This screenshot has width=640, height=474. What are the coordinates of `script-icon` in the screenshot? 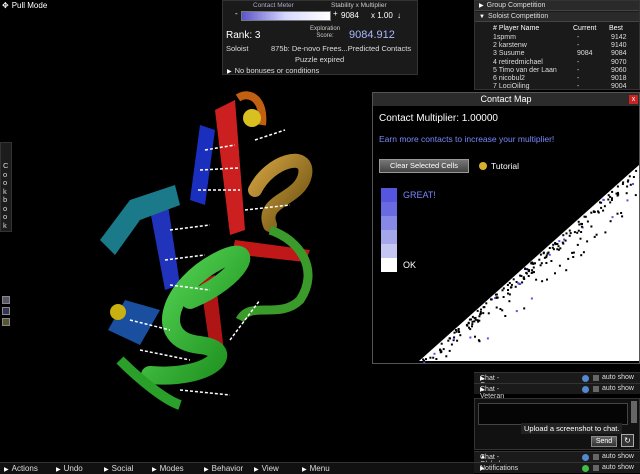 It's located at (6, 311).